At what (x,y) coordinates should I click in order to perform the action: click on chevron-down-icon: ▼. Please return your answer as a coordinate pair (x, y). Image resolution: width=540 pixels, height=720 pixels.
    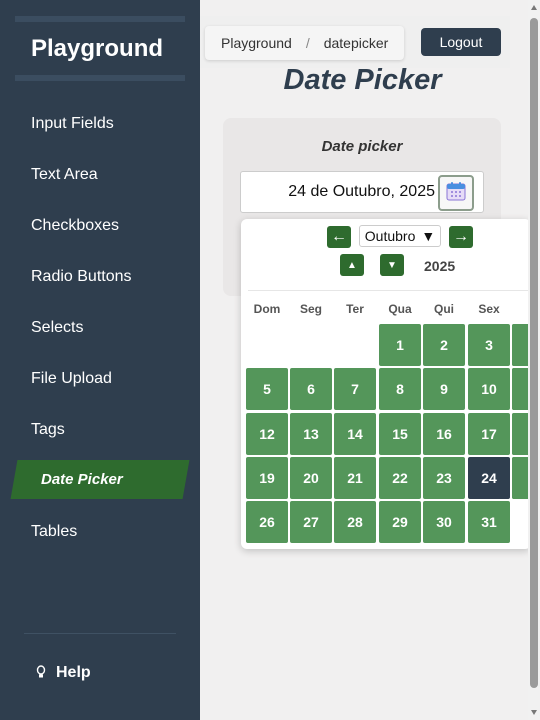
    Looking at the image, I should click on (428, 236).